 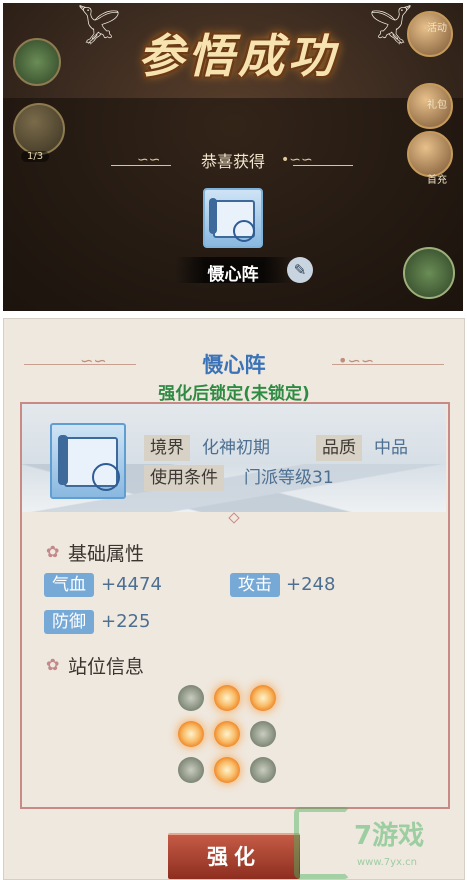 I want to click on formation-grid, so click(x=229, y=736).